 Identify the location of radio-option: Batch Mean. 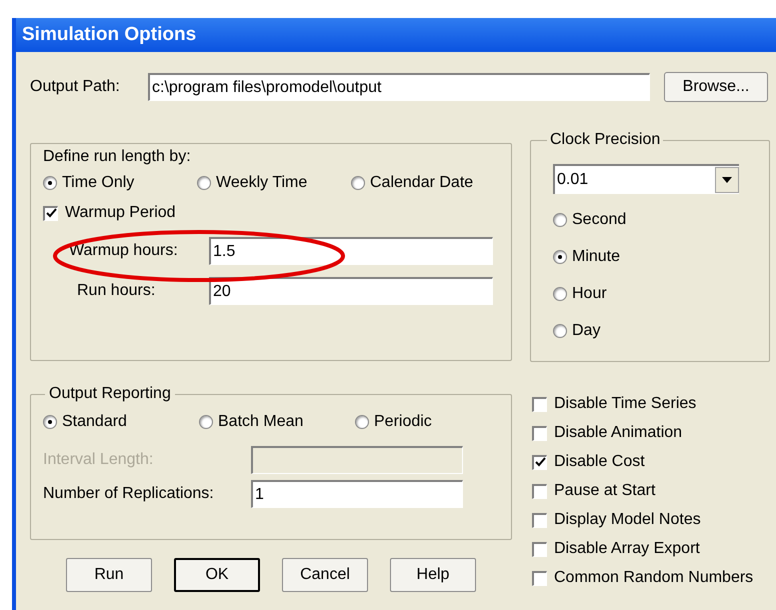
(277, 422).